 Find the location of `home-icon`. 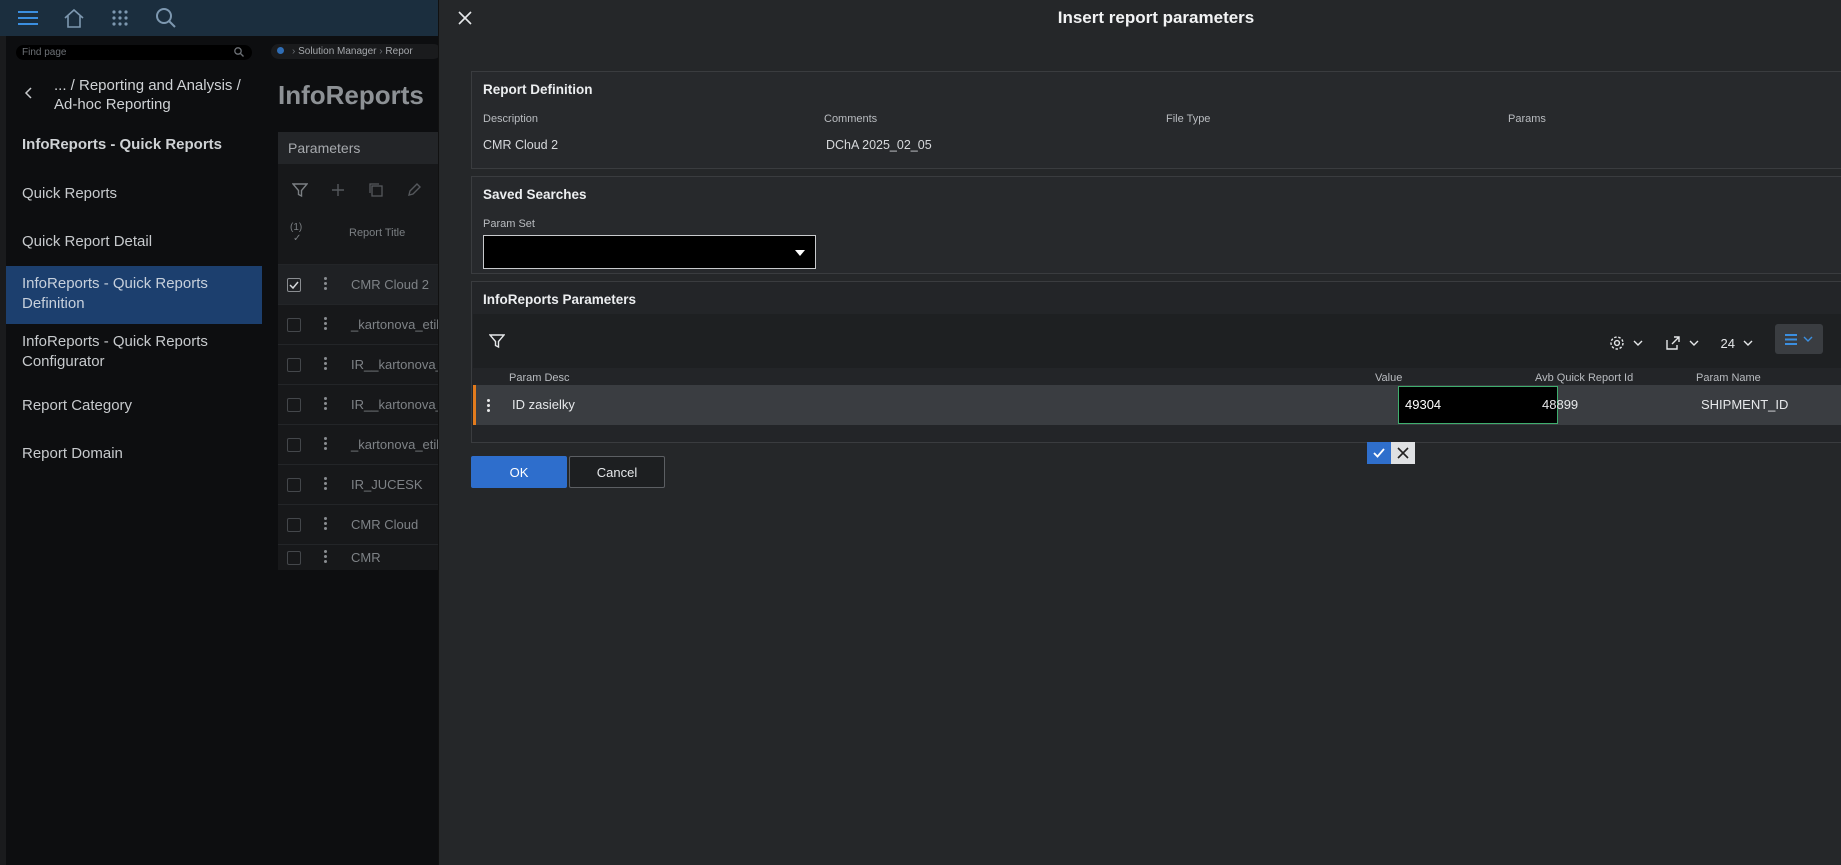

home-icon is located at coordinates (74, 18).